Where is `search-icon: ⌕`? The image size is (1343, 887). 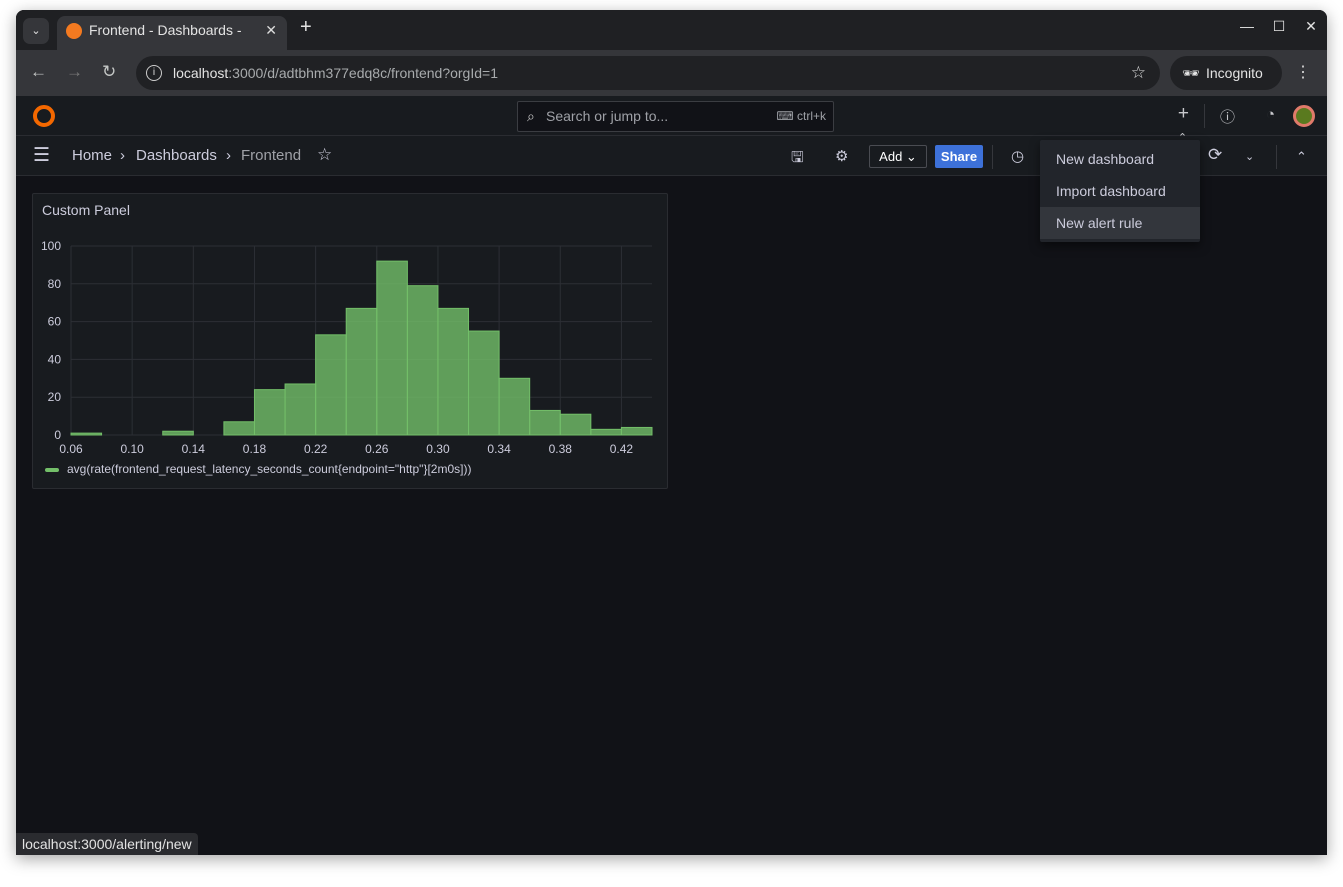
search-icon: ⌕ is located at coordinates (531, 116).